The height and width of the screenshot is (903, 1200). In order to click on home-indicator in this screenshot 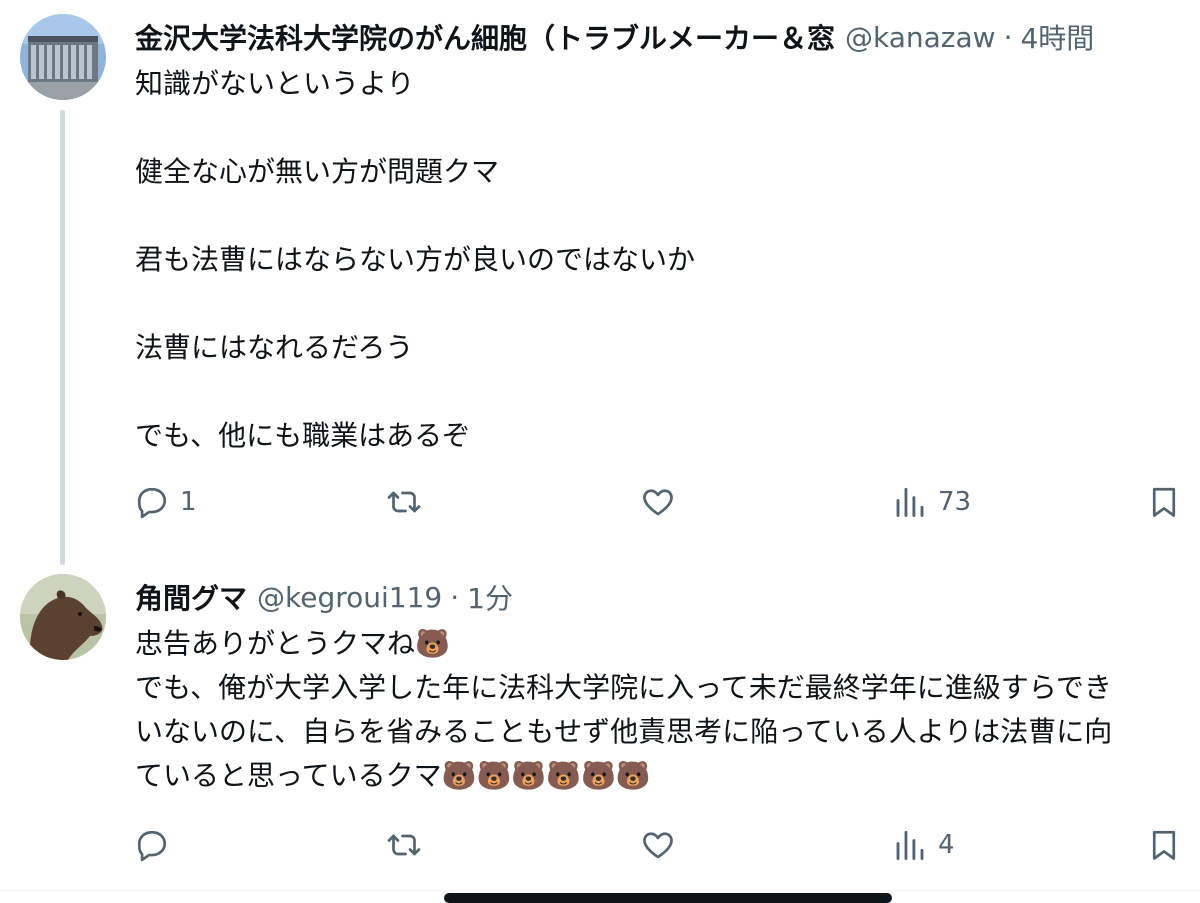, I will do `click(668, 898)`.